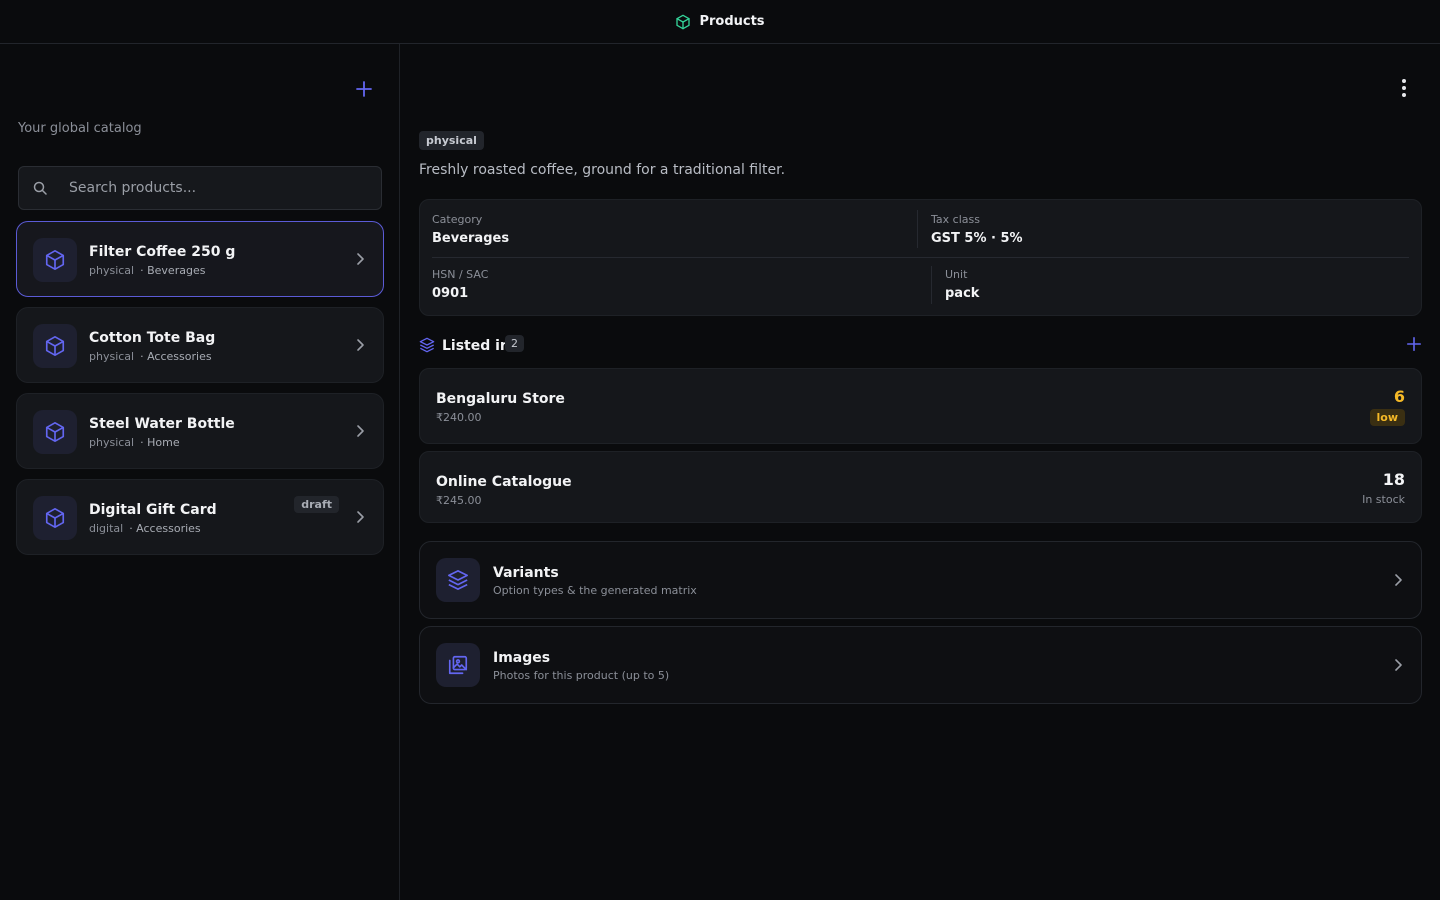 The width and height of the screenshot is (1440, 900). Describe the element at coordinates (1383, 499) in the screenshot. I see `stock-status: In stock` at that location.